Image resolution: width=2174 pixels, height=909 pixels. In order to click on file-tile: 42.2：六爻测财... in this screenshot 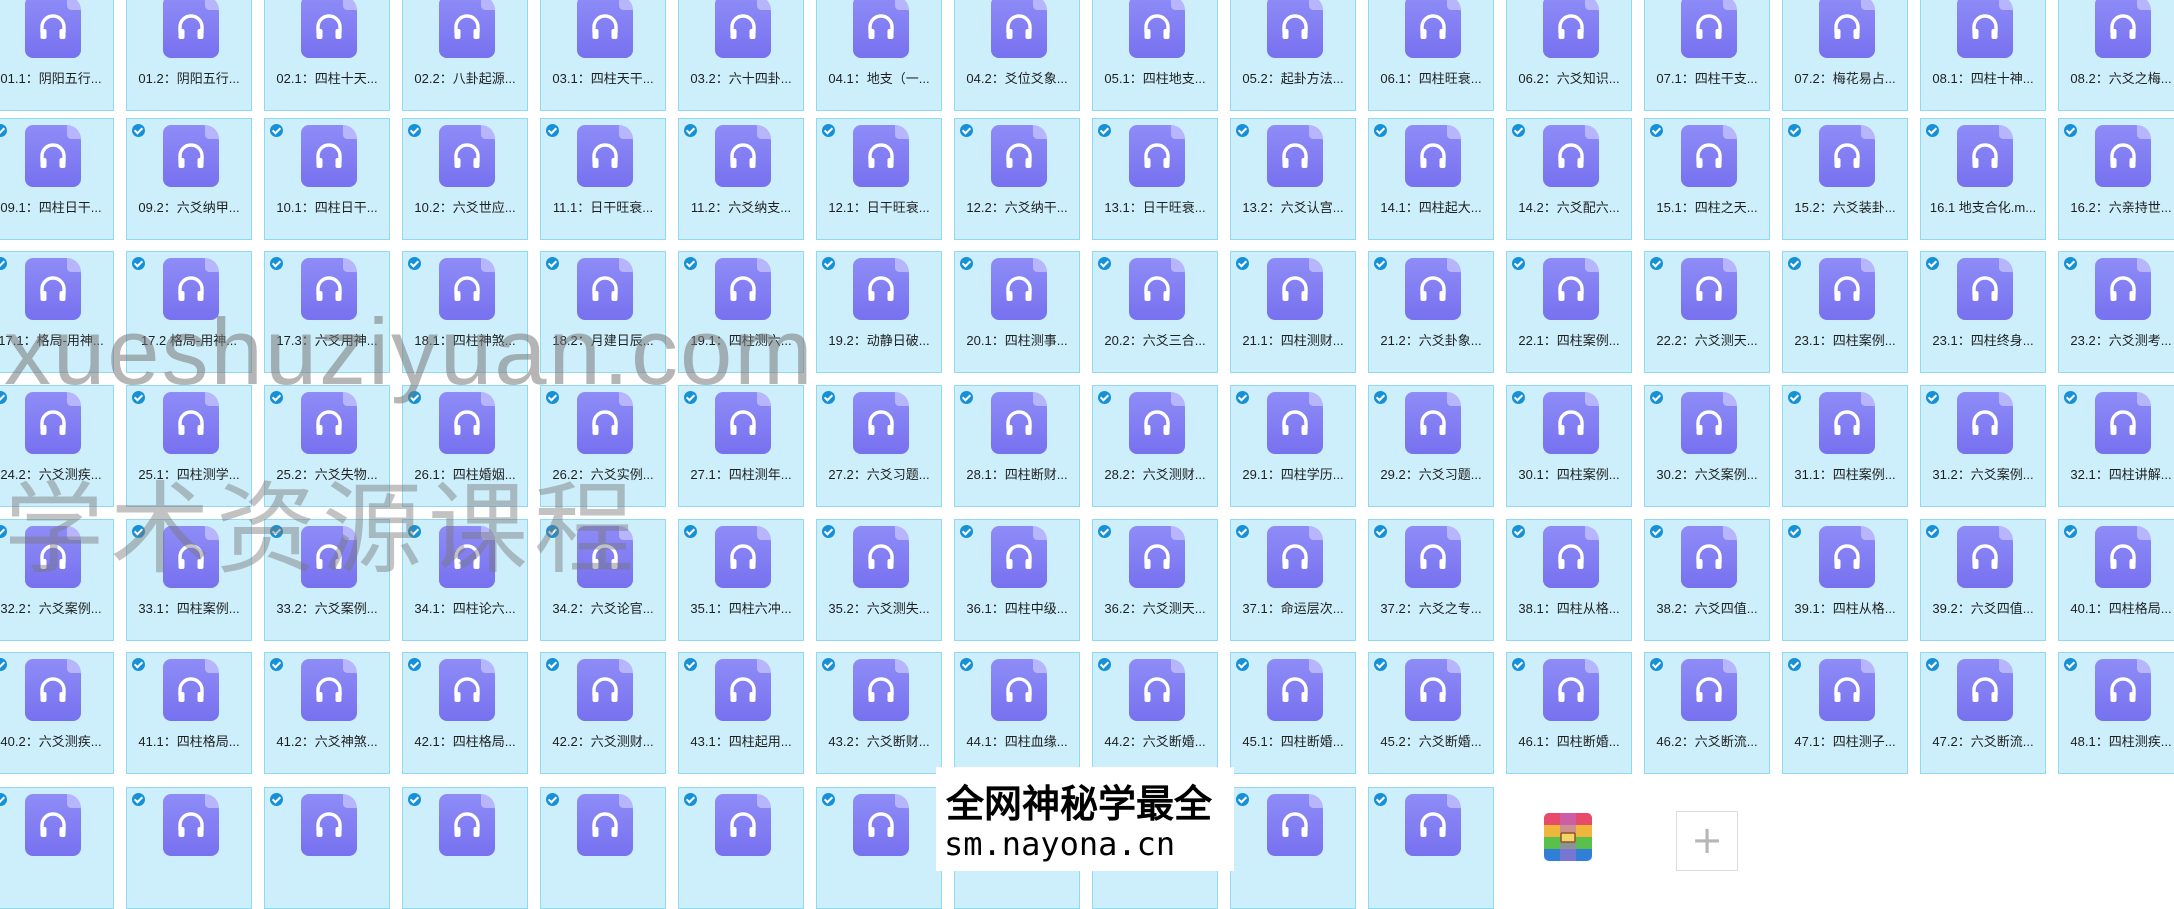, I will do `click(603, 713)`.